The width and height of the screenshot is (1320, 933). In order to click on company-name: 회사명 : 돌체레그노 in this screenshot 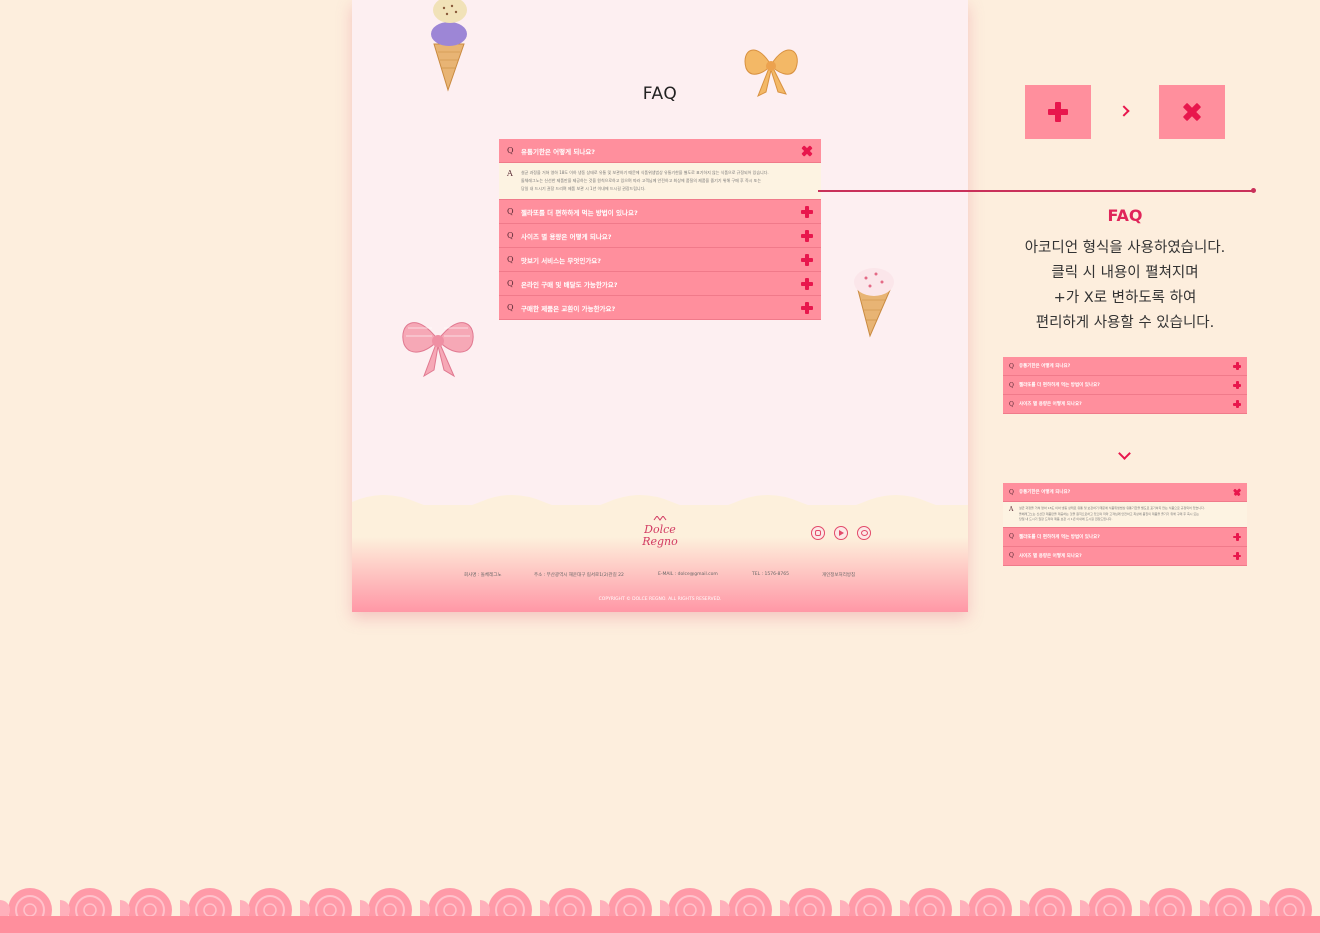, I will do `click(483, 575)`.